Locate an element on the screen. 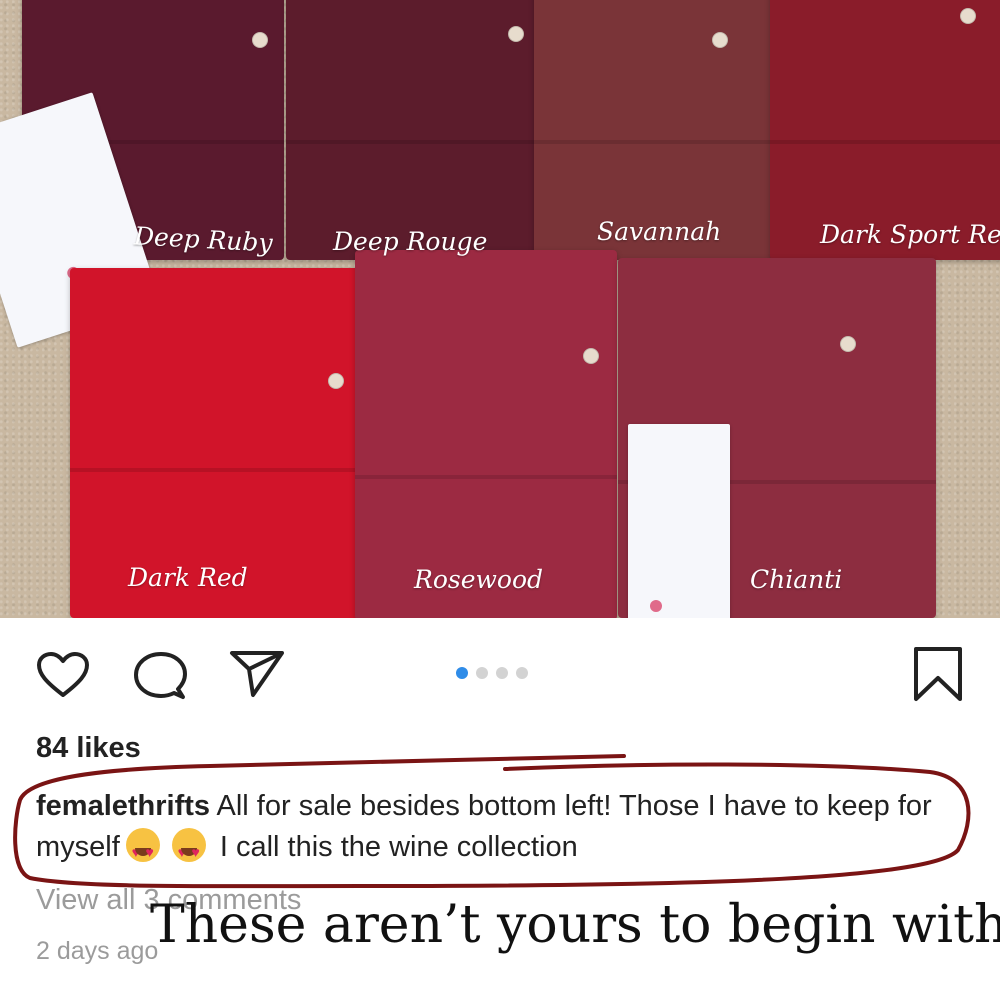  swatch-label-rosewood: Rosewood is located at coordinates (479, 579).